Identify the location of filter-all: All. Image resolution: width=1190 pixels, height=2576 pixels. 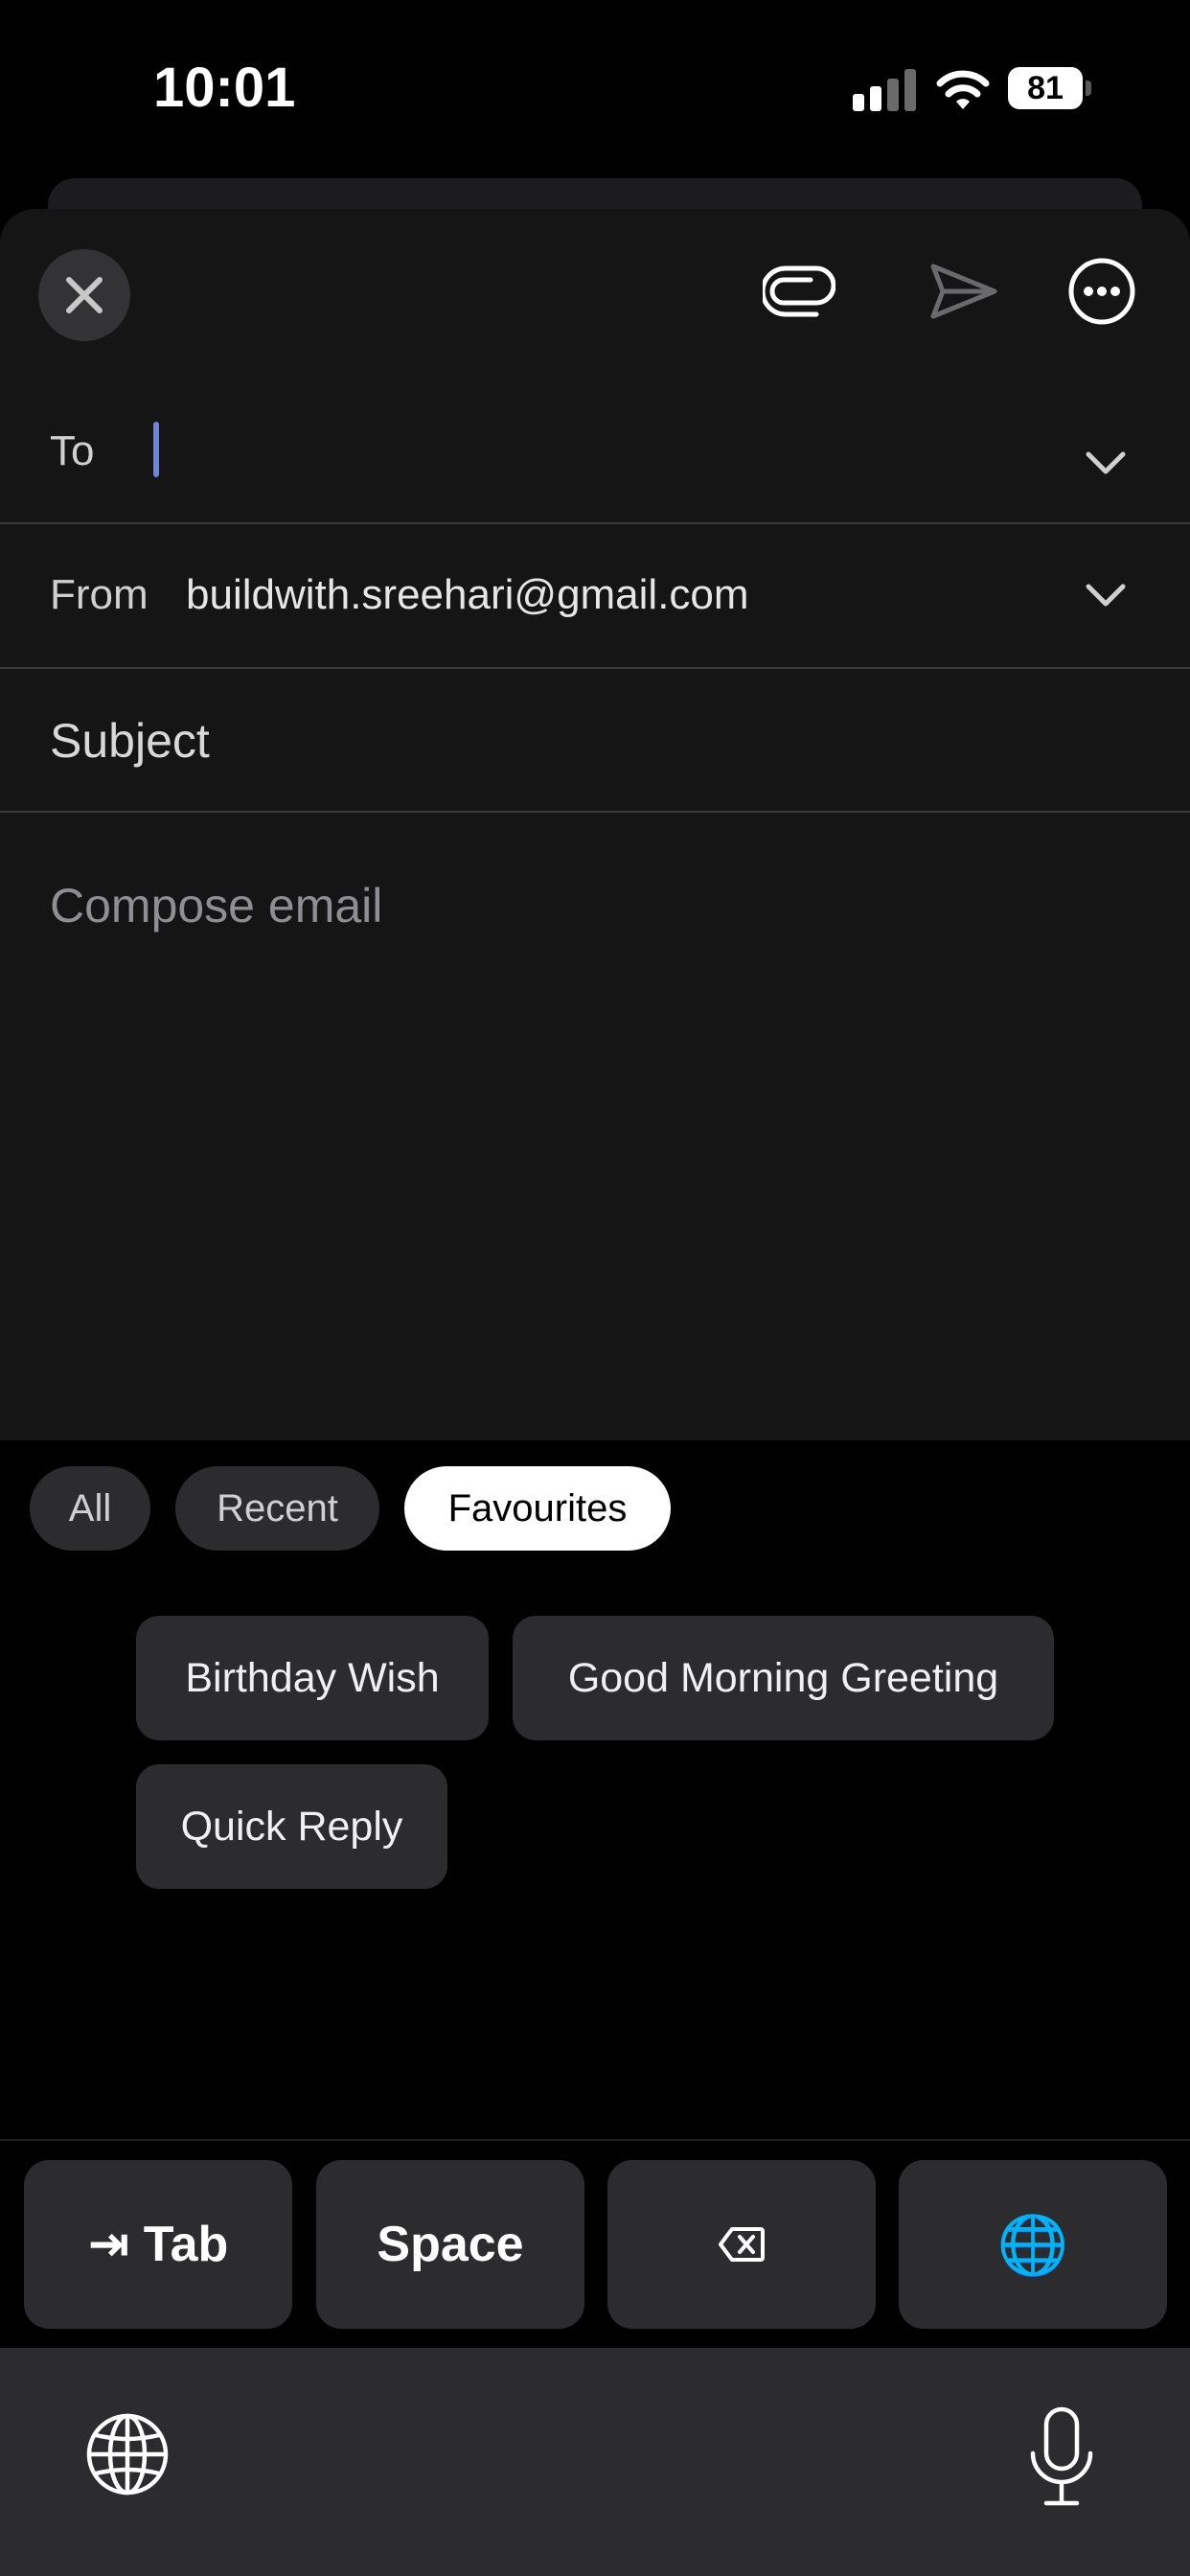
(90, 1508).